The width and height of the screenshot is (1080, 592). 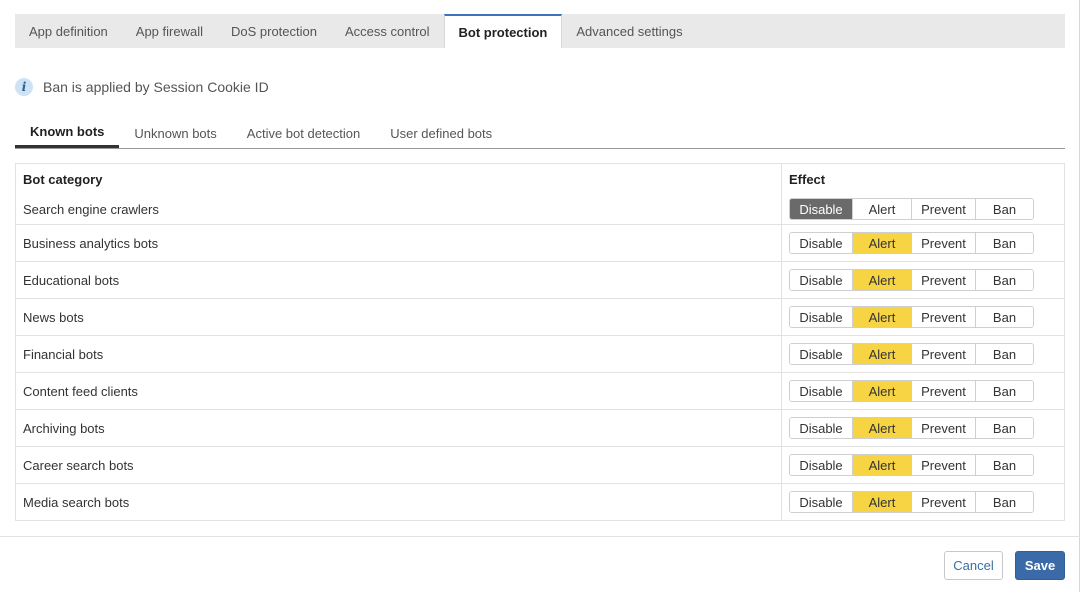 What do you see at coordinates (156, 87) in the screenshot?
I see `info-text: Ban is applied by Session Cookie ID` at bounding box center [156, 87].